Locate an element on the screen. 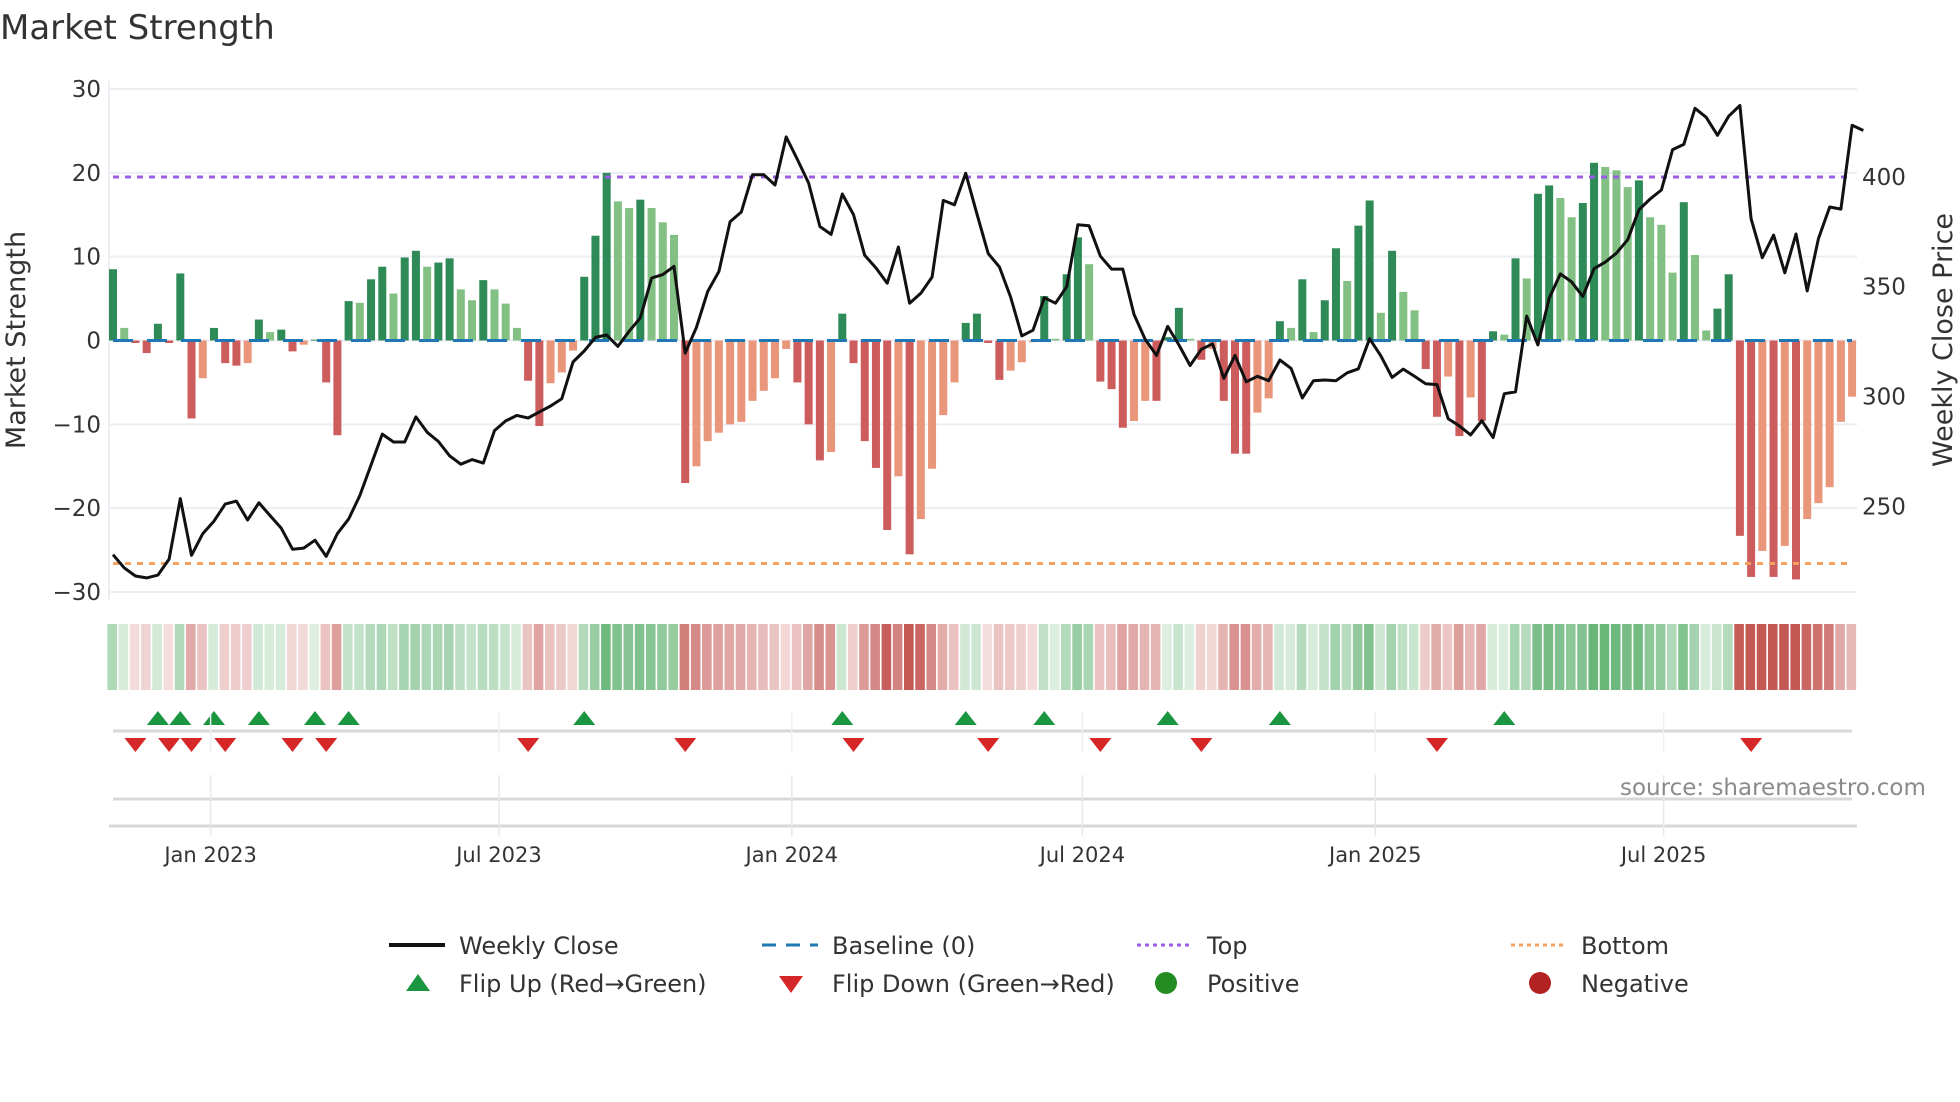 This screenshot has height=1102, width=1960. legend-label: Flip Down (Green→Red) is located at coordinates (973, 984).